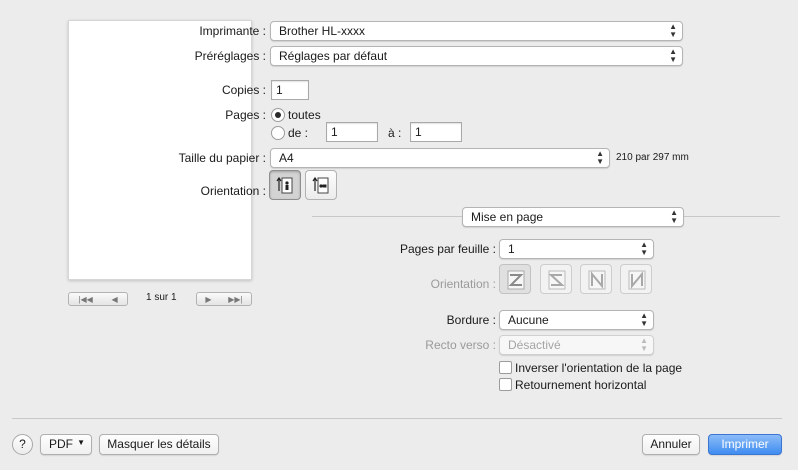 The height and width of the screenshot is (470, 798). Describe the element at coordinates (581, 385) in the screenshot. I see `horizontal-flip-label: Retournement horizontal` at that location.